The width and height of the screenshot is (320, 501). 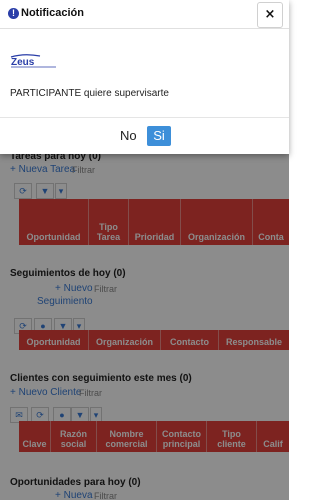 I want to click on close-button: ×, so click(x=270, y=15).